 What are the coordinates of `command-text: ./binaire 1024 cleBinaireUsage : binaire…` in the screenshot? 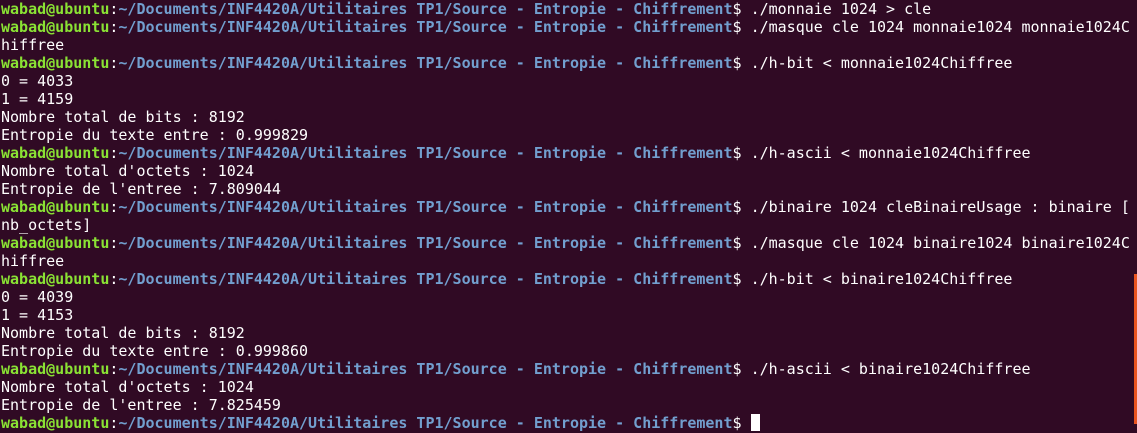 It's located at (940, 207).